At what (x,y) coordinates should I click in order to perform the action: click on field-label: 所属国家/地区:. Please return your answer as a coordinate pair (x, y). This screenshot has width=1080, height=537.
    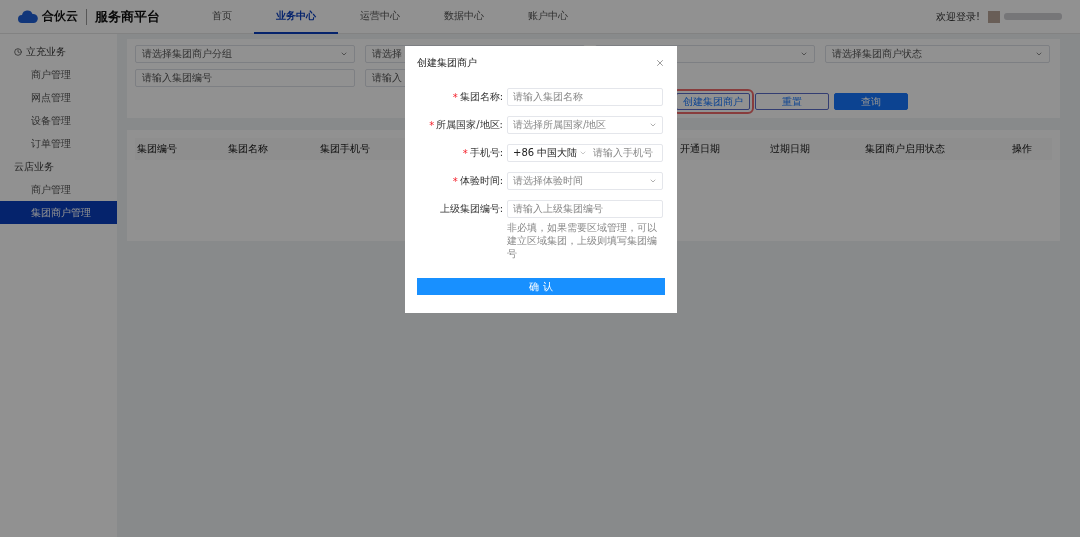
    Looking at the image, I should click on (469, 125).